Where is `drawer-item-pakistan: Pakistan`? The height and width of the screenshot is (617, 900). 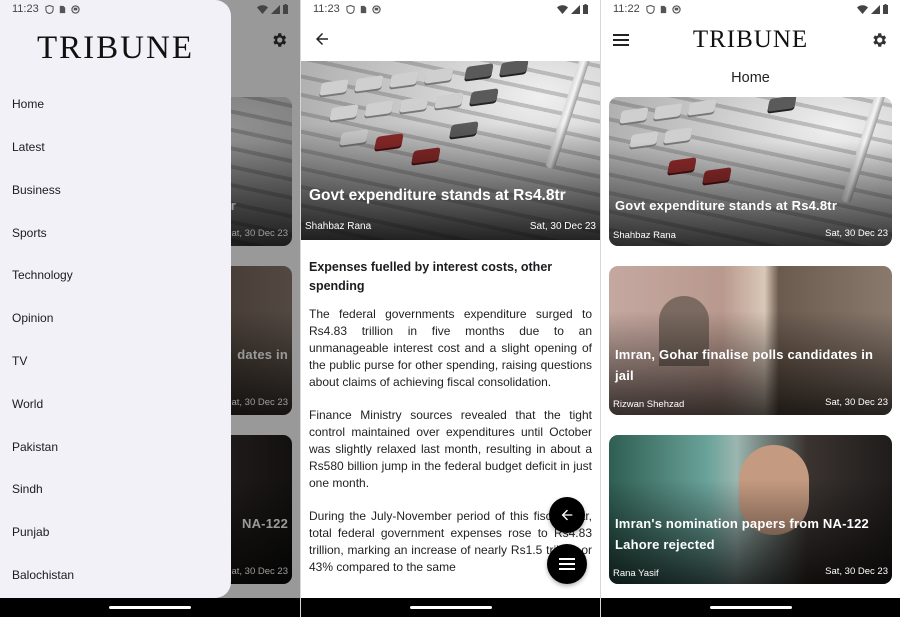
drawer-item-pakistan: Pakistan is located at coordinates (35, 447).